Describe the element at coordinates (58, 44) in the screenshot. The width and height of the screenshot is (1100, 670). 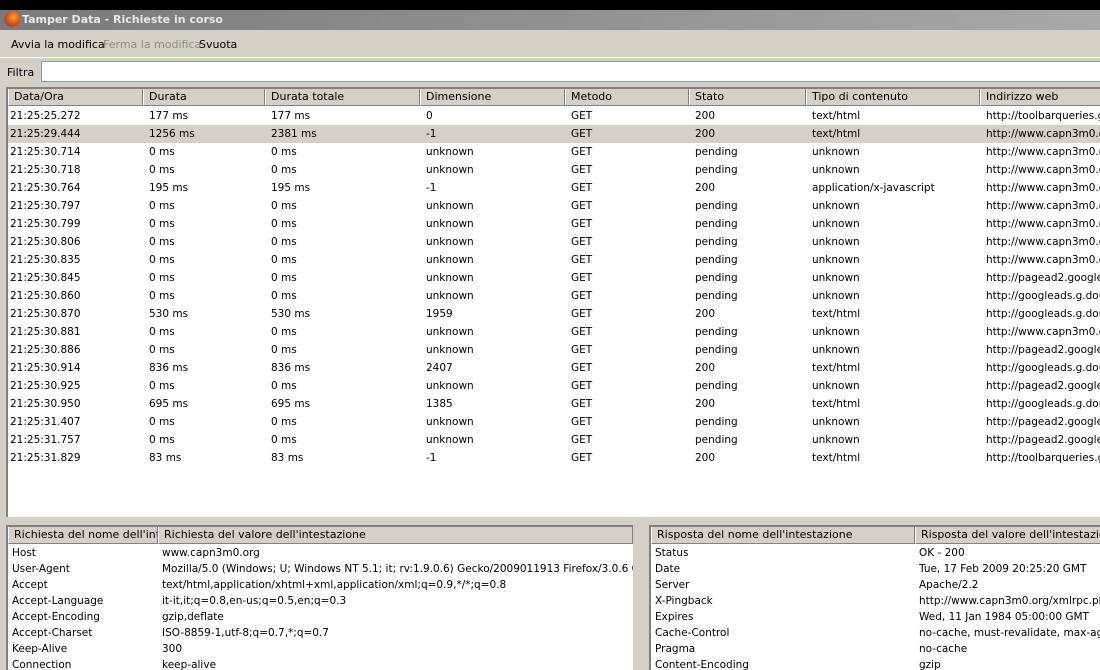
I see `start-tamper-button: Avvia la modifica` at that location.